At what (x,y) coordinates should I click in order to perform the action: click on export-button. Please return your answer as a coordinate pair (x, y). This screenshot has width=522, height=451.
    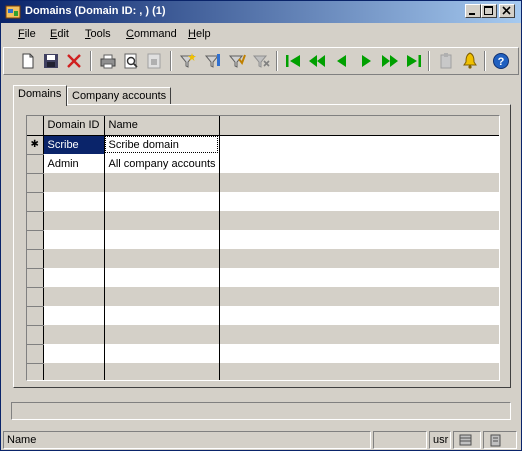
    Looking at the image, I should click on (154, 61).